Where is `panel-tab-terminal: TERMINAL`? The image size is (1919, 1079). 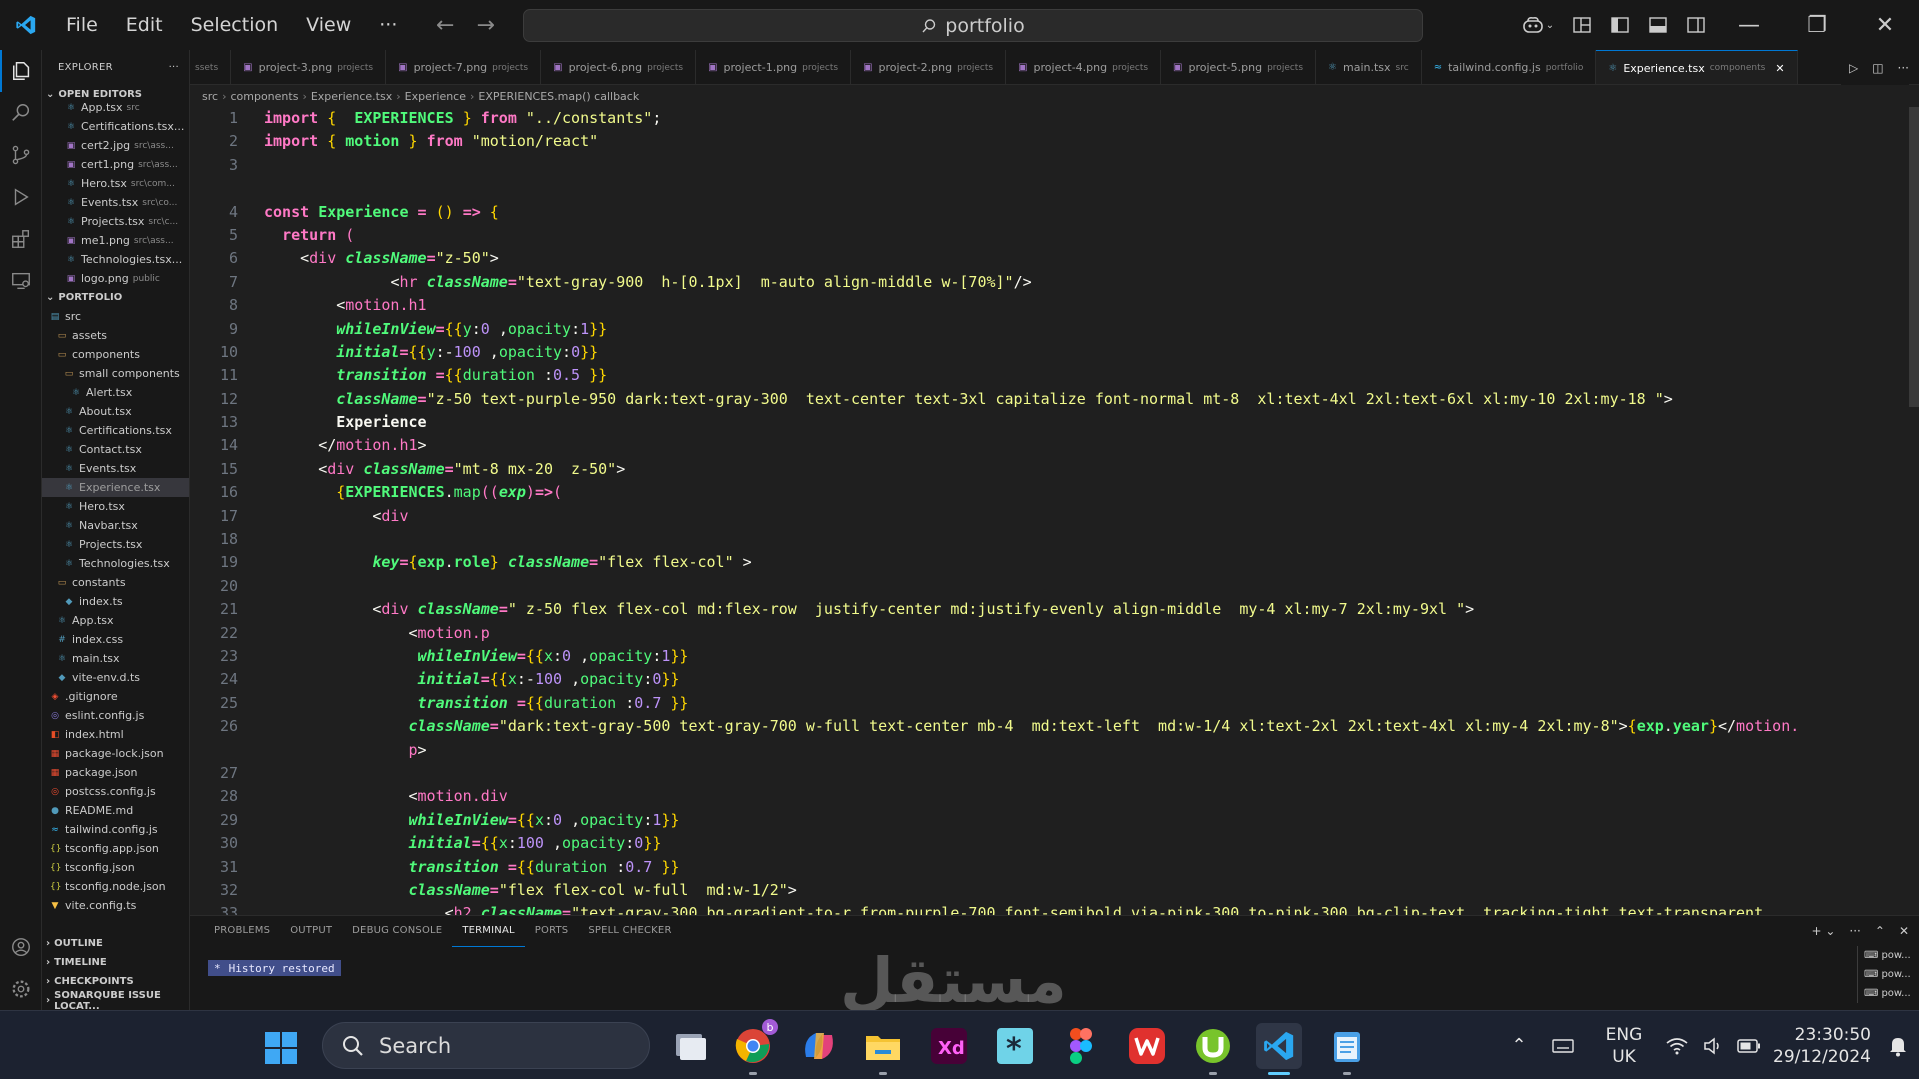 panel-tab-terminal: TERMINAL is located at coordinates (488, 931).